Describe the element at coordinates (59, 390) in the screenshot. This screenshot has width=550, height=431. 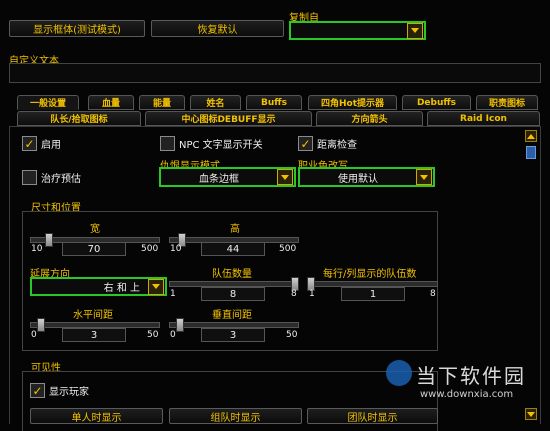
I see `show-player-checkbox: ✓ 显示玩家` at that location.